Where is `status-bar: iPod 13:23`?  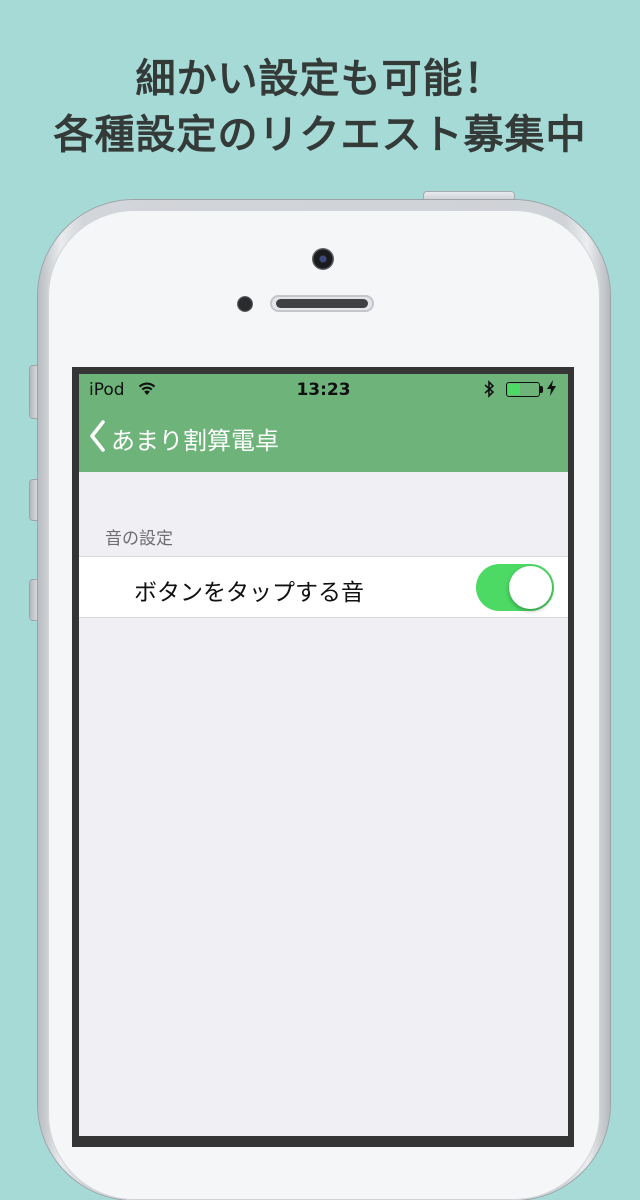 status-bar: iPod 13:23 is located at coordinates (323, 390).